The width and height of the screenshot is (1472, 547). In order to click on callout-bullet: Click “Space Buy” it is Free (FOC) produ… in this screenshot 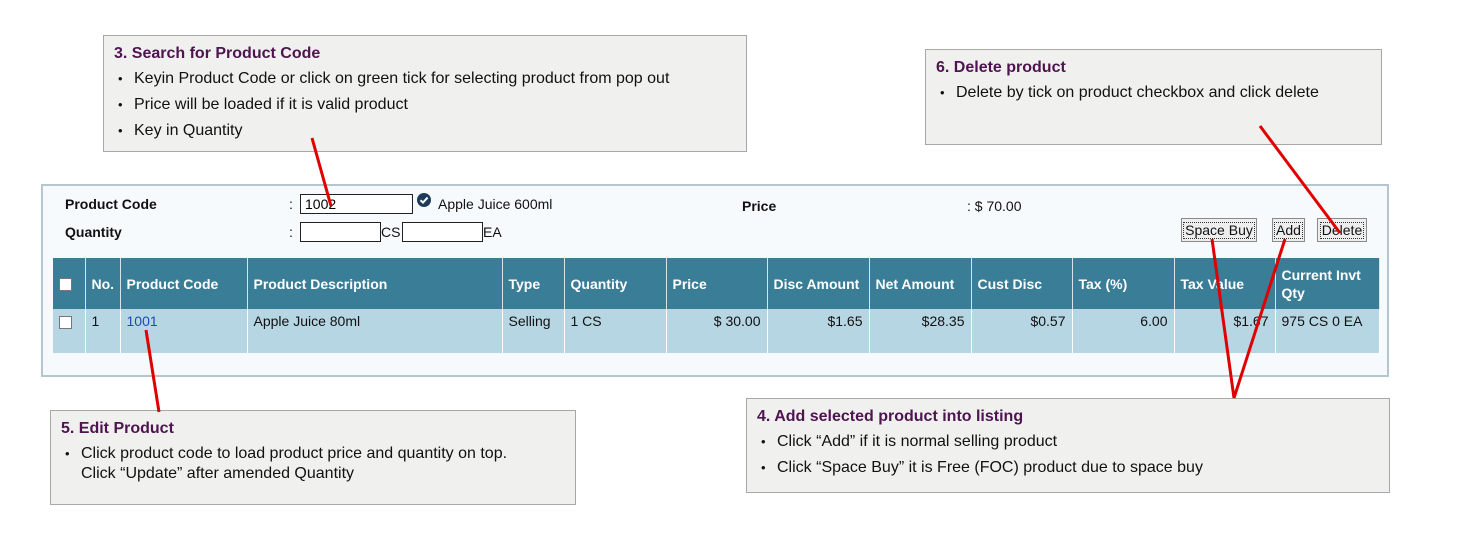, I will do `click(1068, 468)`.